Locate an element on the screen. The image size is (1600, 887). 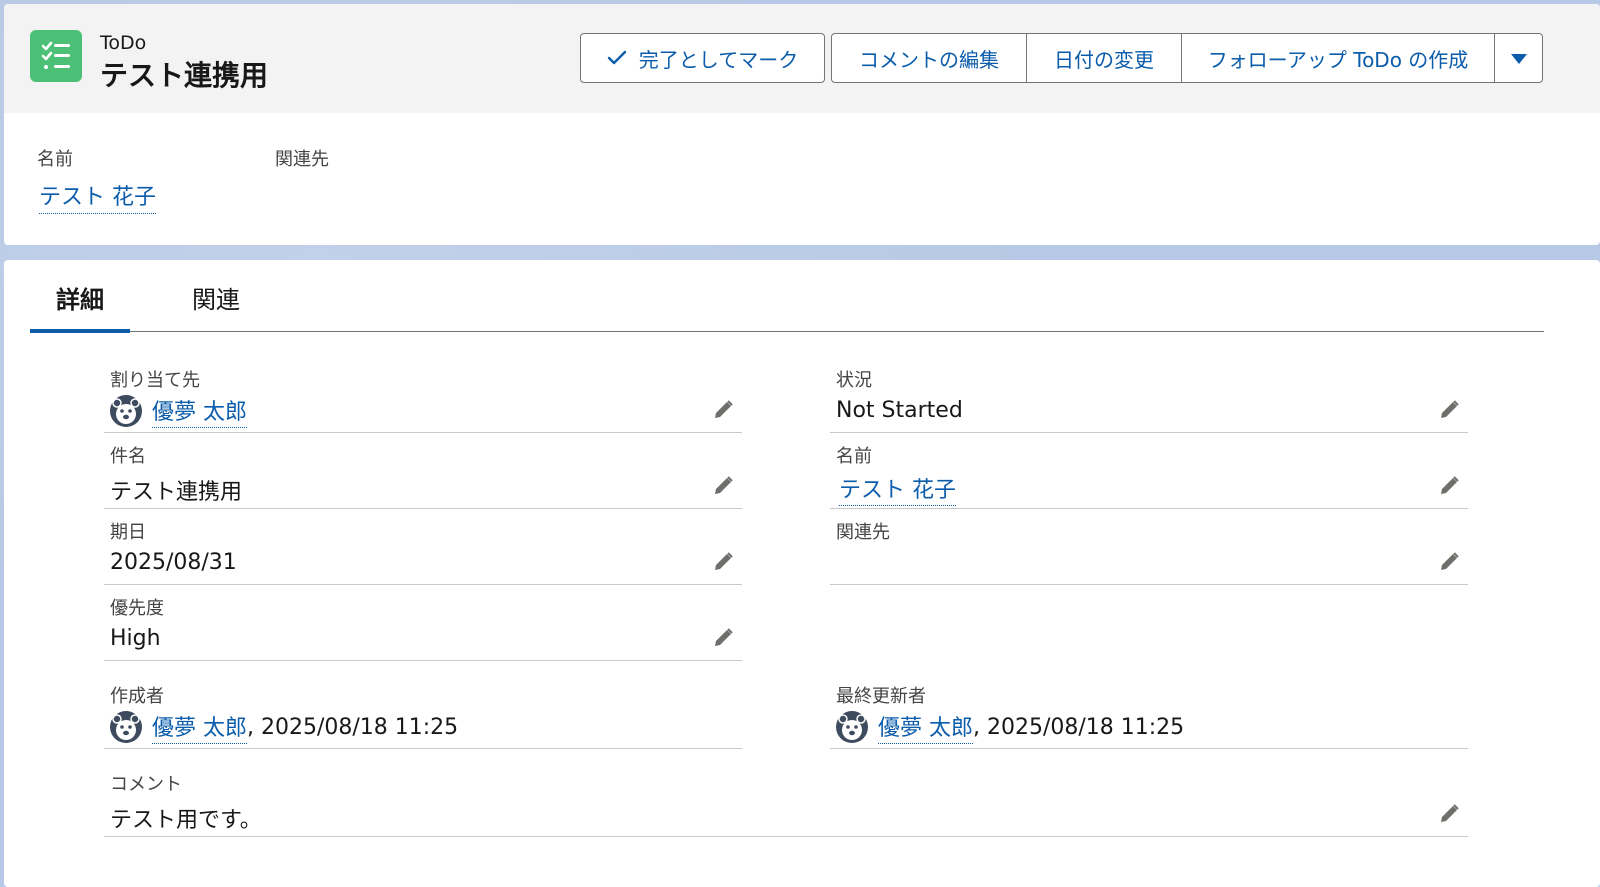
modified-date: , 2025/08/18 11:25 is located at coordinates (1079, 727).